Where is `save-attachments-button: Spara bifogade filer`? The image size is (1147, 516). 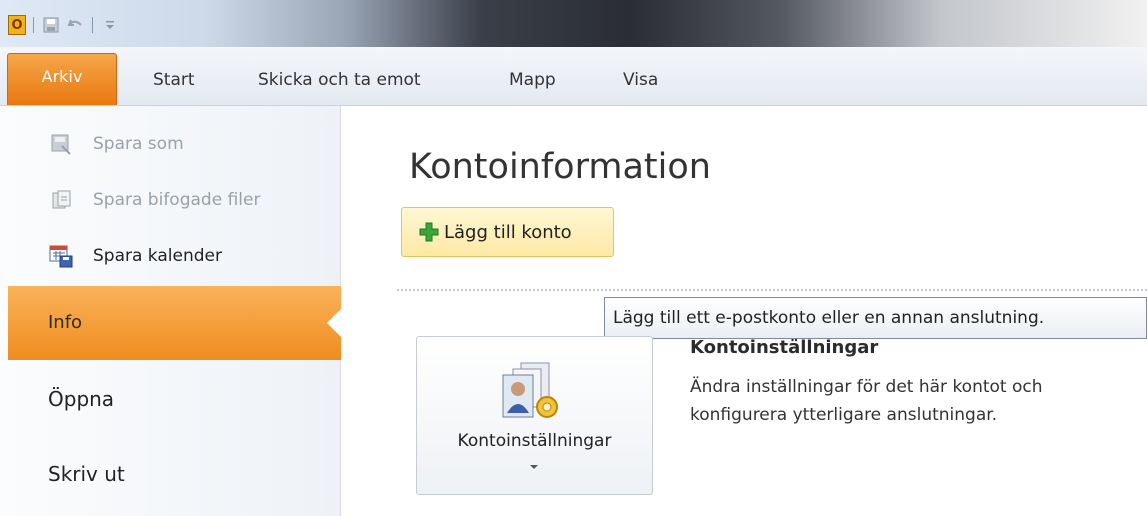
save-attachments-button: Spara bifogade filer is located at coordinates (154, 200).